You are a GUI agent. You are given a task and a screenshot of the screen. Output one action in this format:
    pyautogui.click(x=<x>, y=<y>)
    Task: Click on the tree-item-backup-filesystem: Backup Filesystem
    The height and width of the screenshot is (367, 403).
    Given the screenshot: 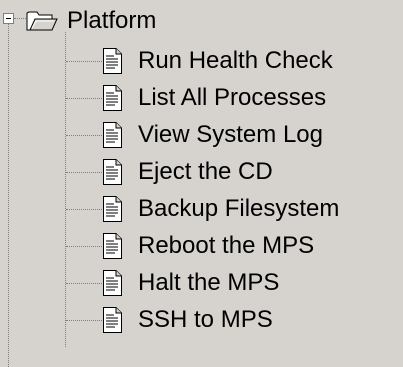 What is the action you would take?
    pyautogui.click(x=201, y=212)
    